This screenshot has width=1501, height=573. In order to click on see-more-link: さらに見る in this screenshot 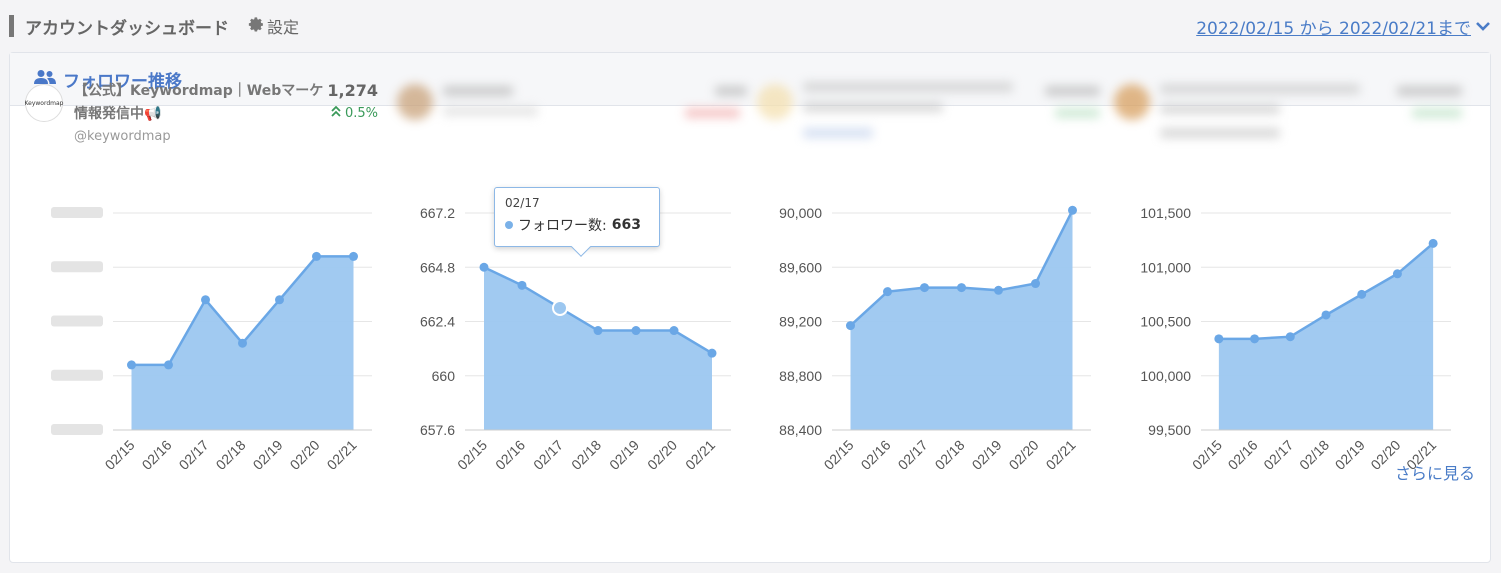, I will do `click(1435, 472)`.